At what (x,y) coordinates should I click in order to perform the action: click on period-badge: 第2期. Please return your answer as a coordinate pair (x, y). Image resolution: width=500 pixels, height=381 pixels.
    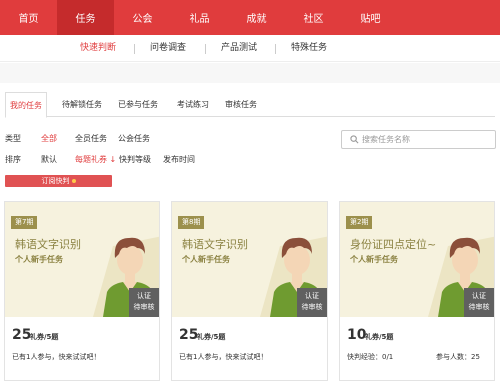
    Looking at the image, I should click on (359, 222).